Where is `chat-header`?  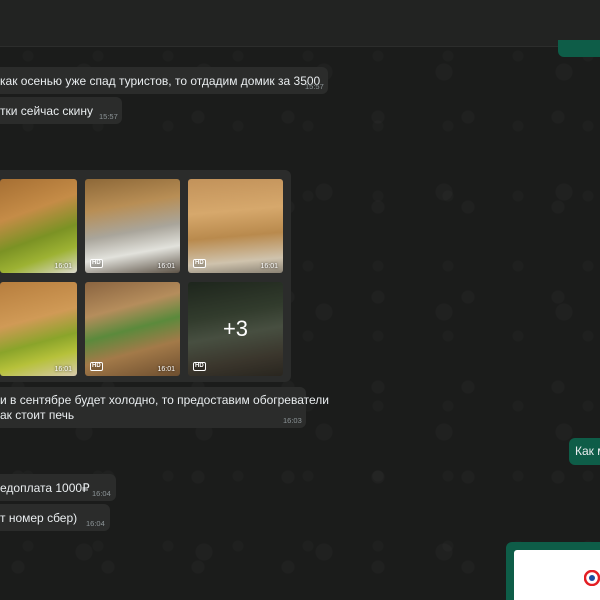
chat-header is located at coordinates (300, 23).